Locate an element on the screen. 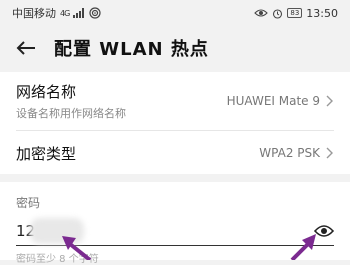  encryption-type-right: WPA2 PSK is located at coordinates (296, 153).